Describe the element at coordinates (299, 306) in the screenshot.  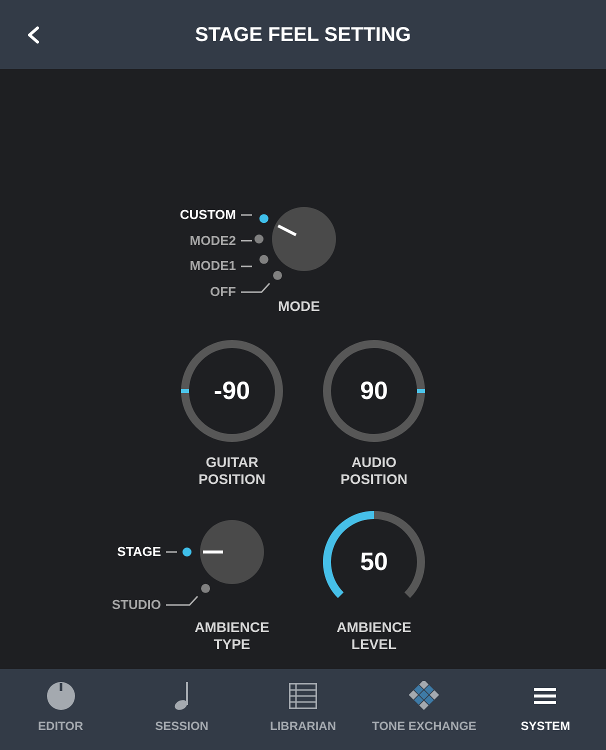
I see `control-label: MODE` at that location.